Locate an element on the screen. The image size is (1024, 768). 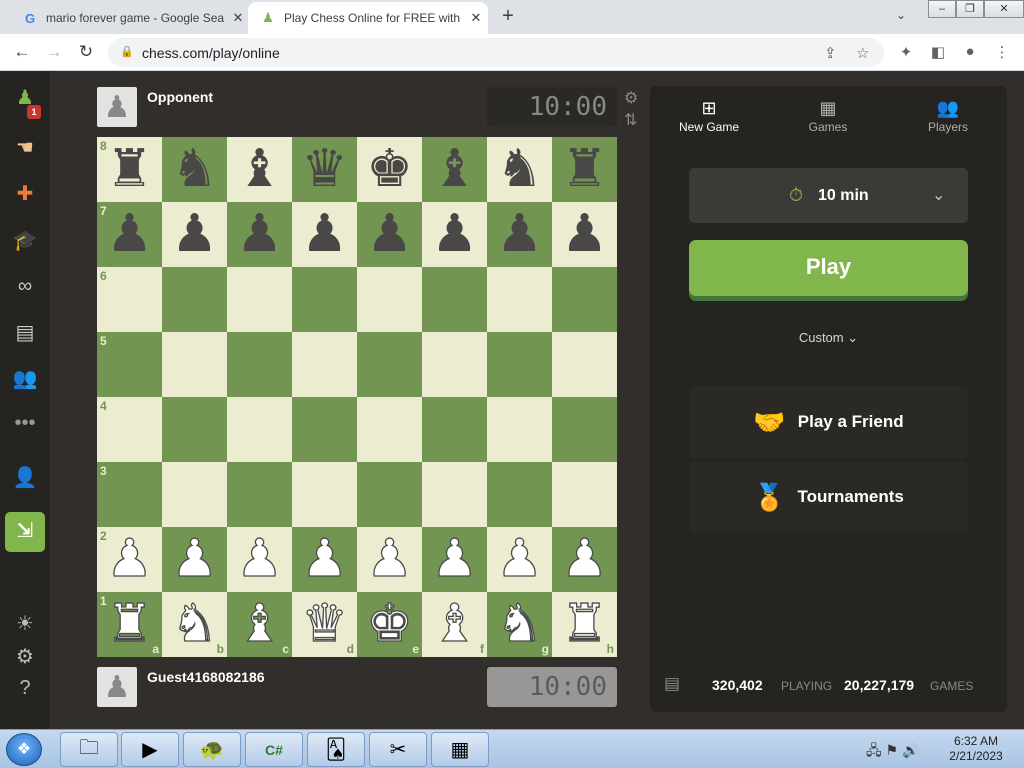
close-window-button: ✕ is located at coordinates (1004, 9).